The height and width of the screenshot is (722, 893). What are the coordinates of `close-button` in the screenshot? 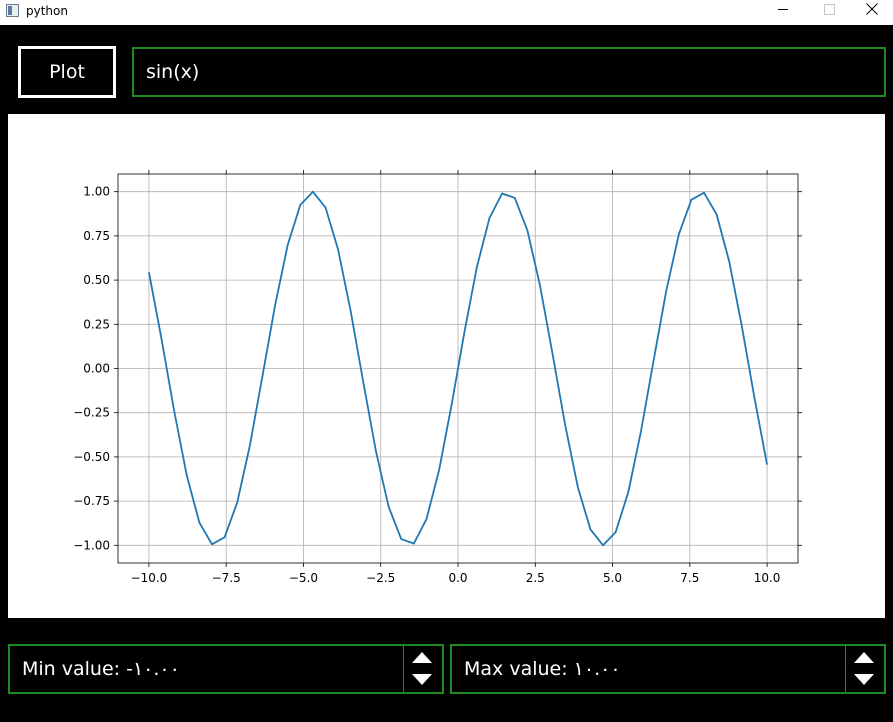 It's located at (870, 12).